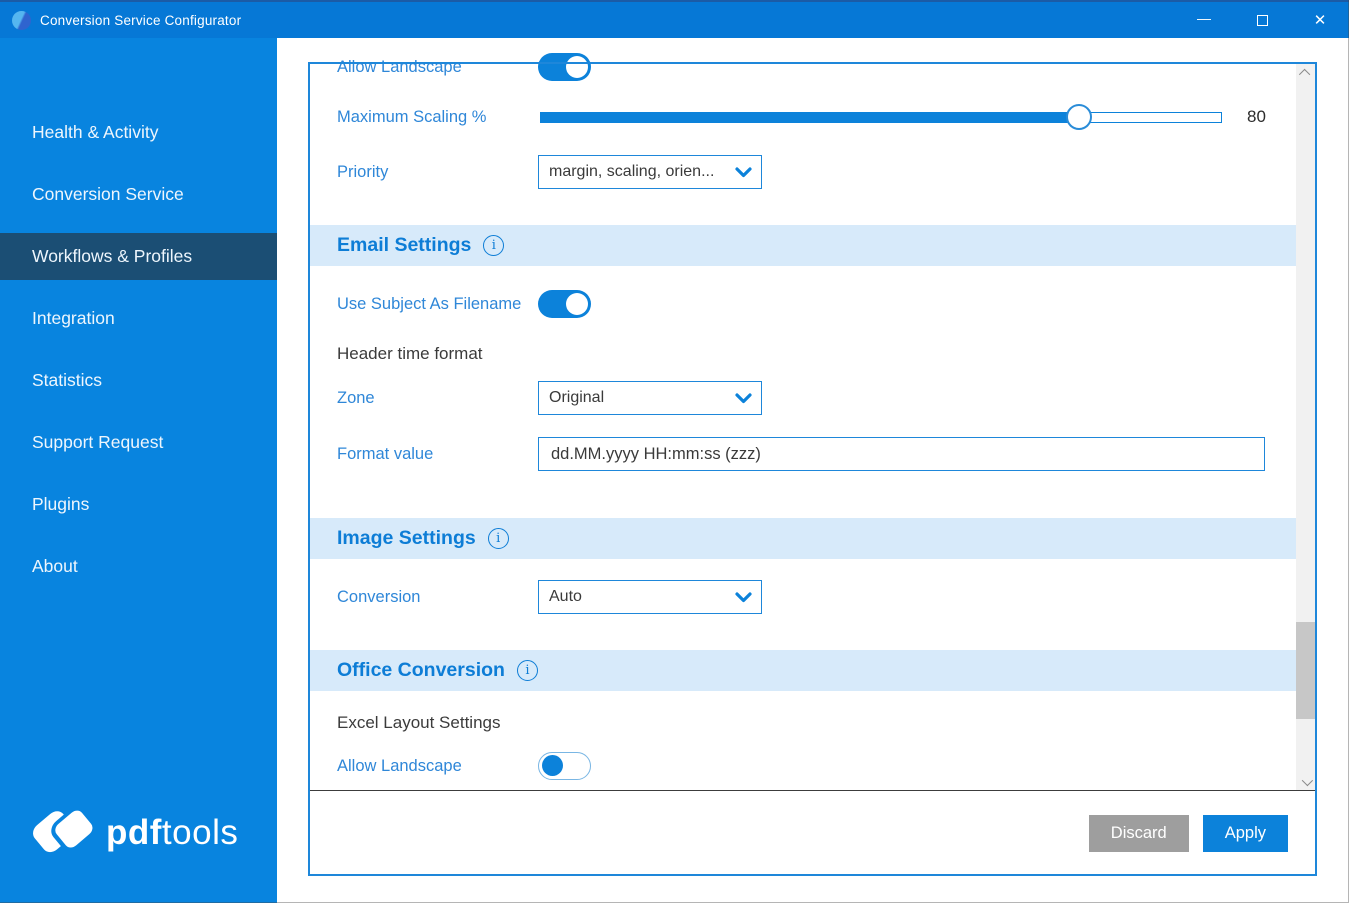  Describe the element at coordinates (1305, 670) in the screenshot. I see `scrollbar-thumb` at that location.